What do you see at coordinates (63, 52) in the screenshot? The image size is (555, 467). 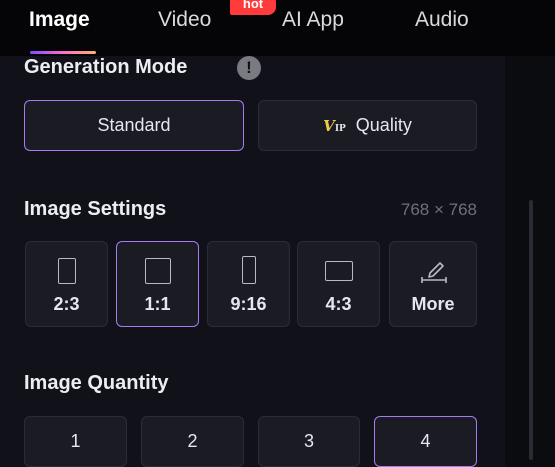 I see `active-tab-indicator` at bounding box center [63, 52].